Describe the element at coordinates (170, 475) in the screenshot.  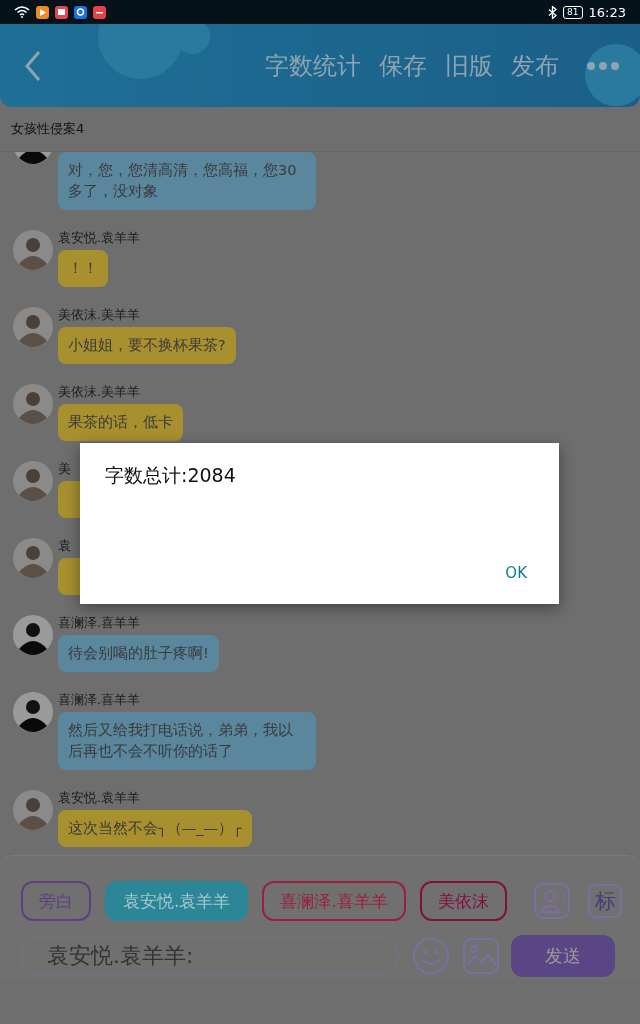
I see `dialog-message: 字数总计:2084` at that location.